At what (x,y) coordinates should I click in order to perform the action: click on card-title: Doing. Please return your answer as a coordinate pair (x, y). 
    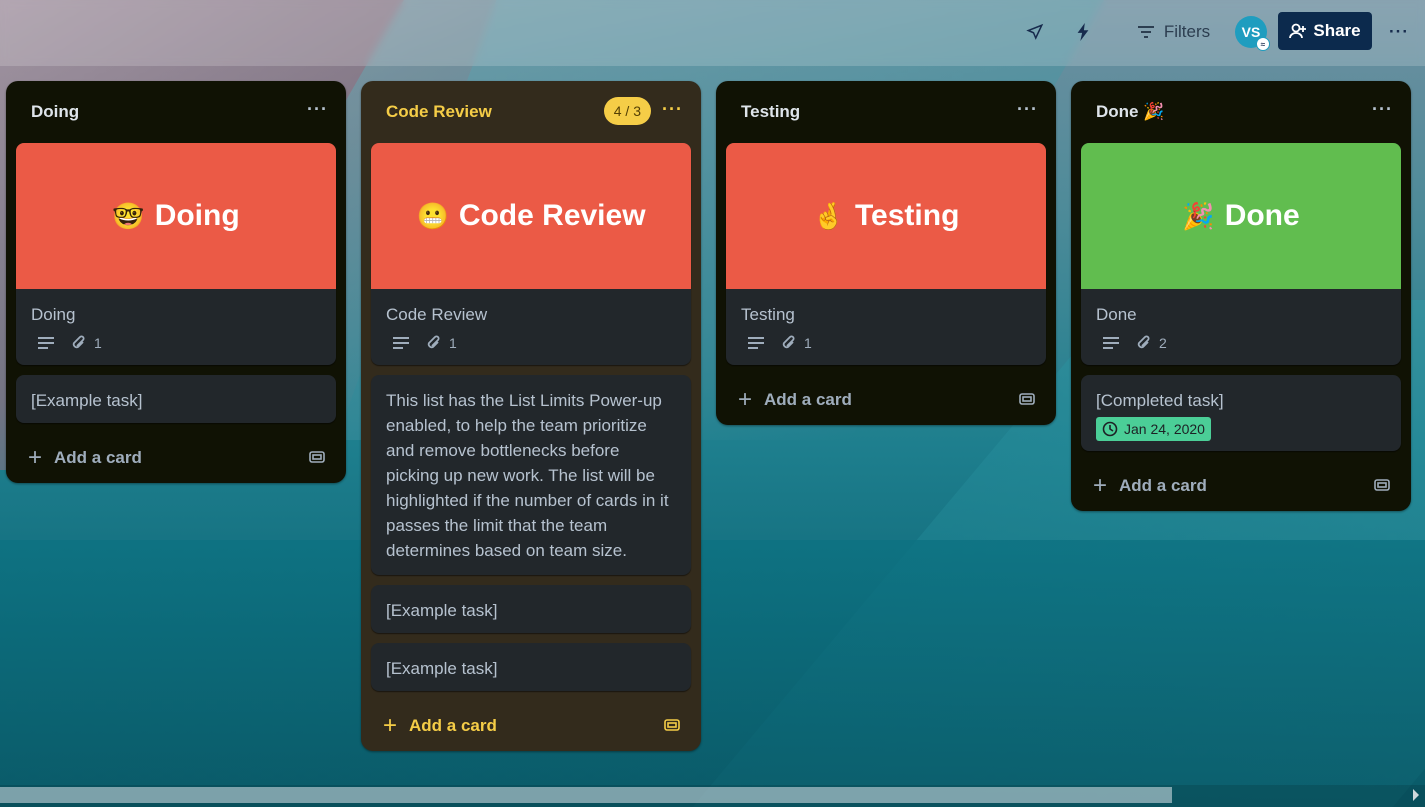
    Looking at the image, I should click on (53, 314).